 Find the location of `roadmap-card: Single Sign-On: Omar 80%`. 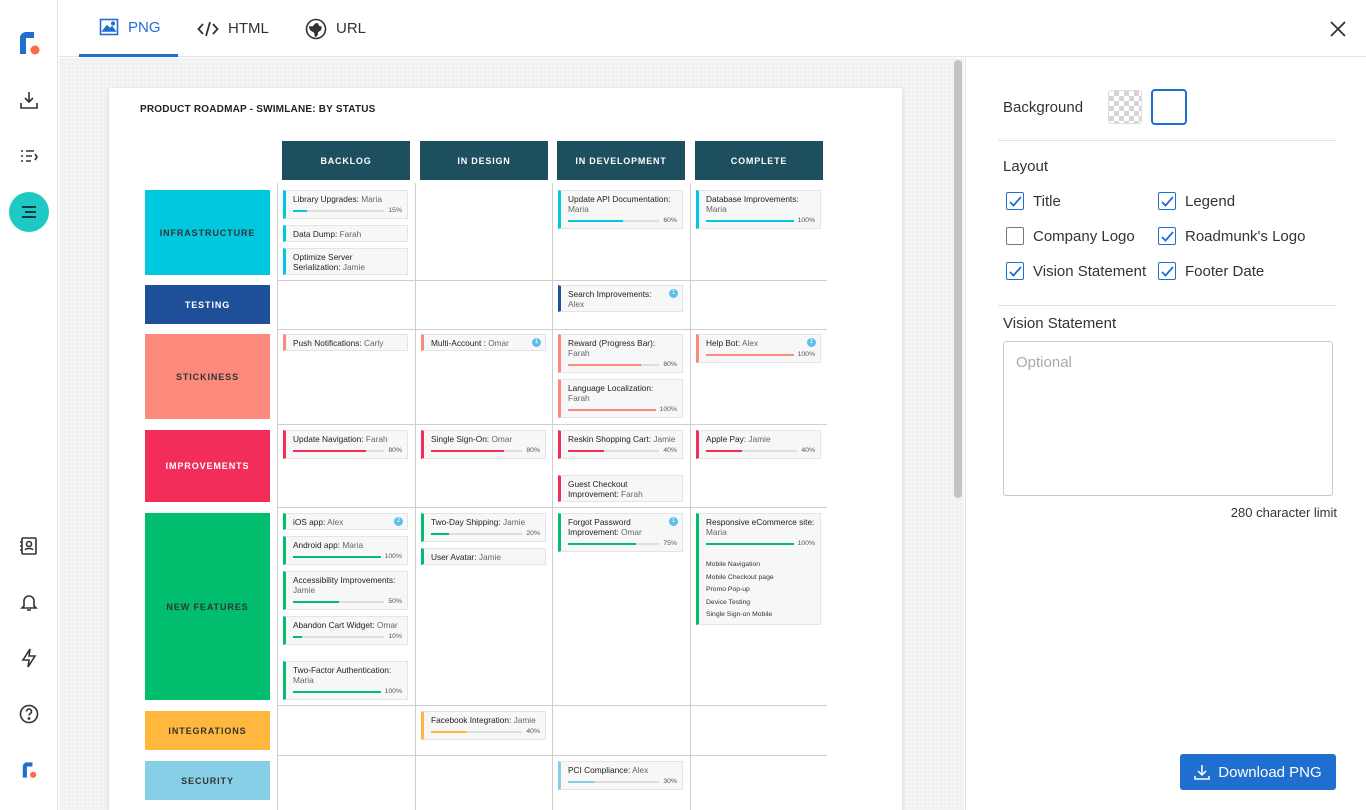

roadmap-card: Single Sign-On: Omar 80% is located at coordinates (483, 444).